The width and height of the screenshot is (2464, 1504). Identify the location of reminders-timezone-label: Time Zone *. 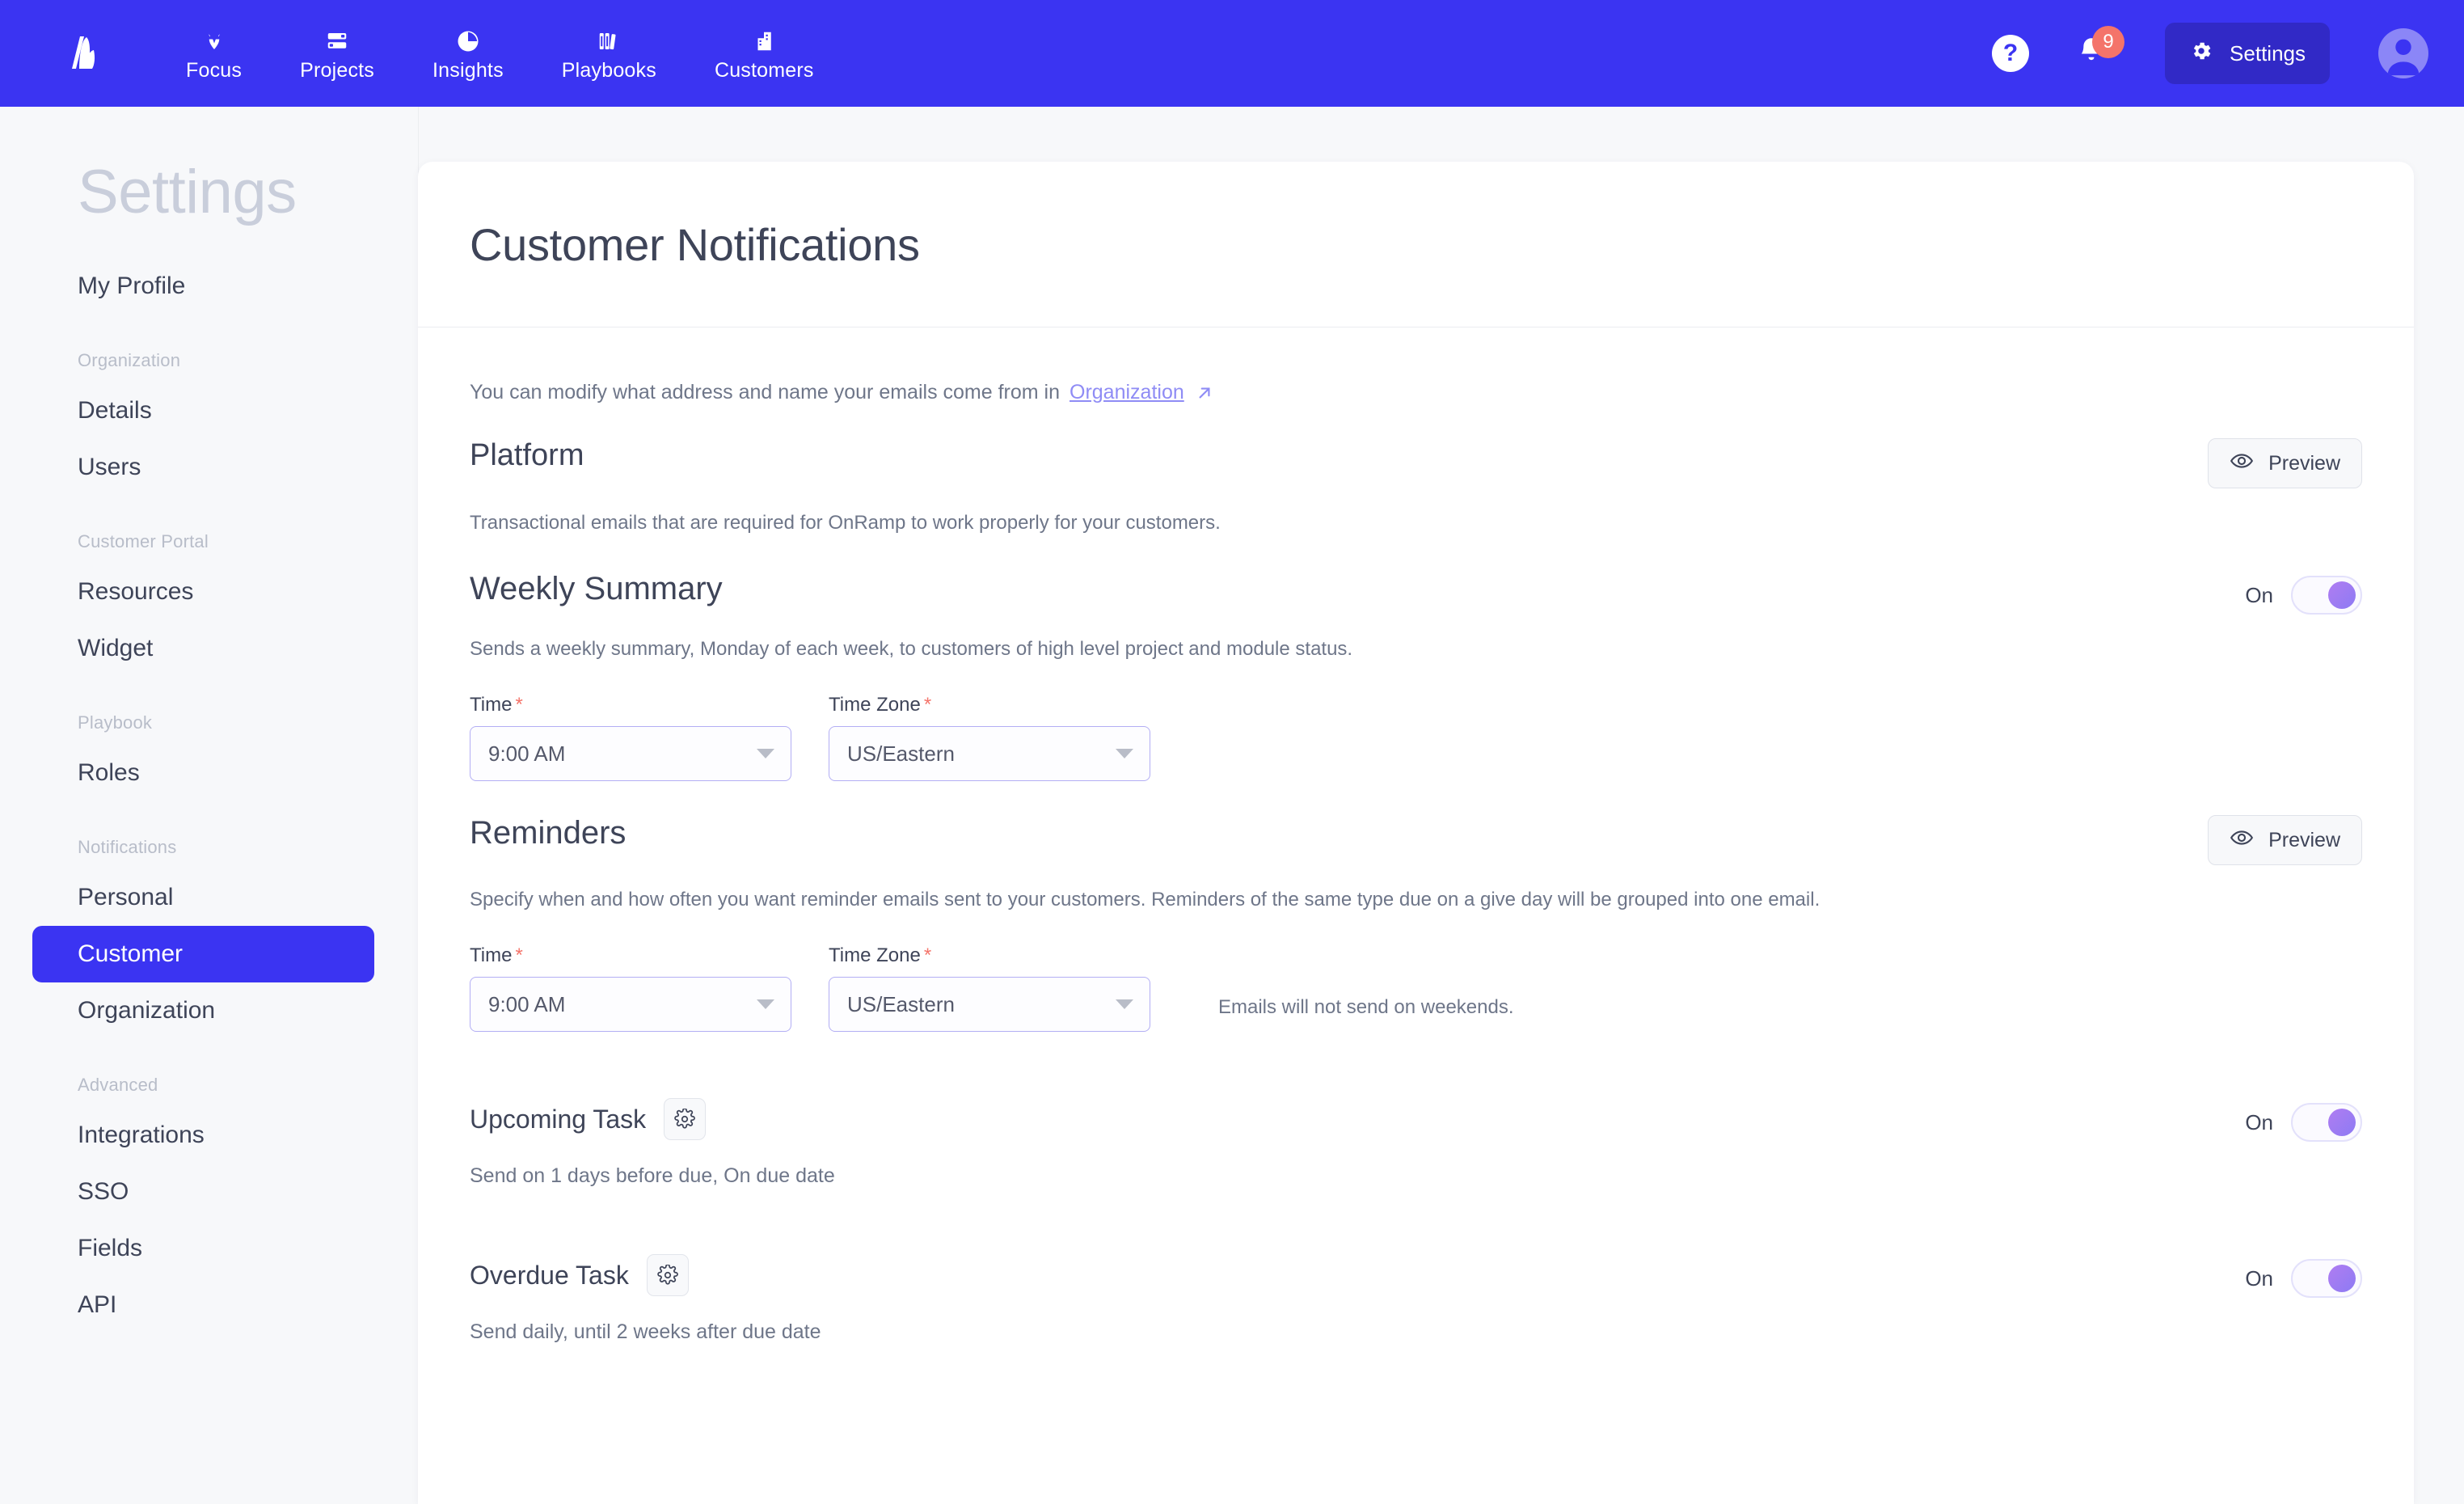
(990, 955).